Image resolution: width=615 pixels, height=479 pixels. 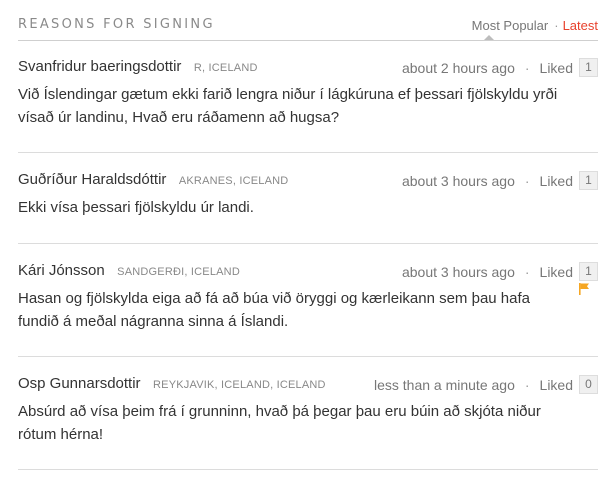 I want to click on comment-author: Svanfridur baeringsdottir, so click(x=100, y=66).